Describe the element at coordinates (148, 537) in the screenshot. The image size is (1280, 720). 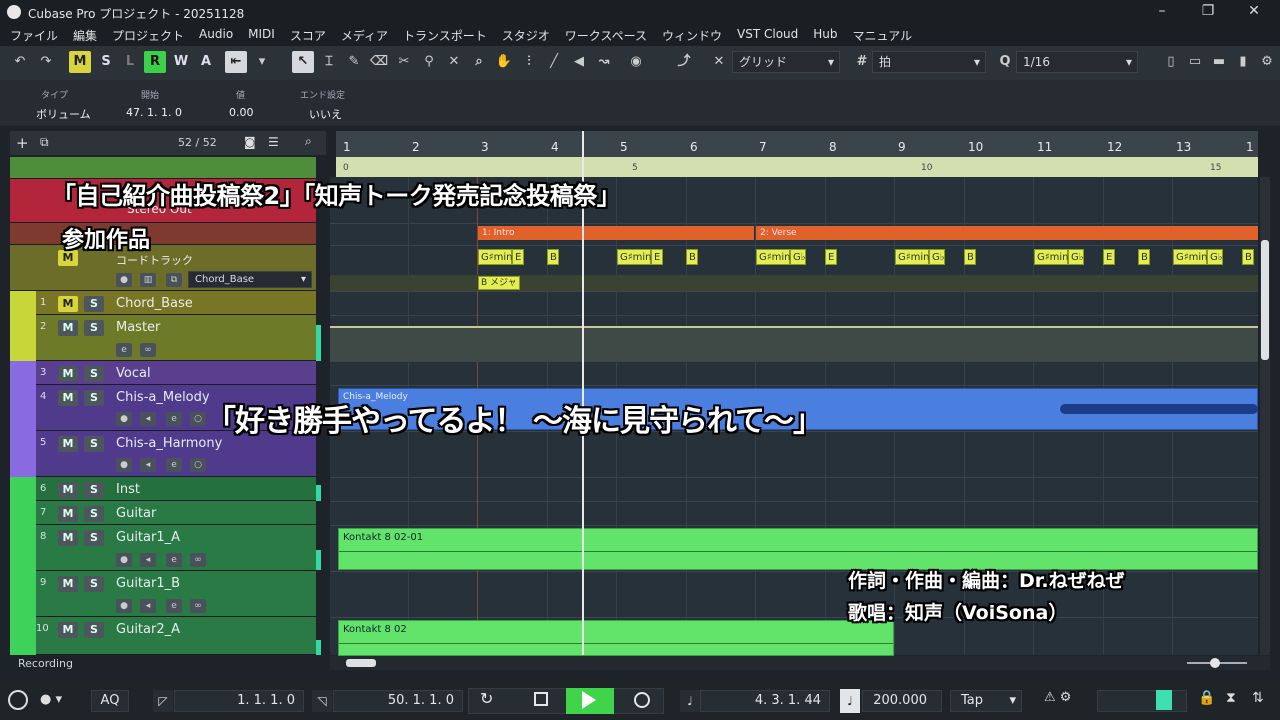
I see `track-name: Guitar1_A` at that location.